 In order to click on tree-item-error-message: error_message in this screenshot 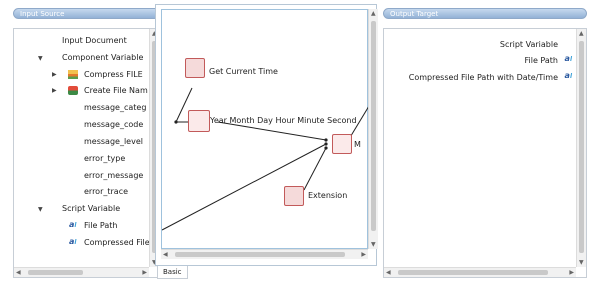, I will do `click(113, 175)`.